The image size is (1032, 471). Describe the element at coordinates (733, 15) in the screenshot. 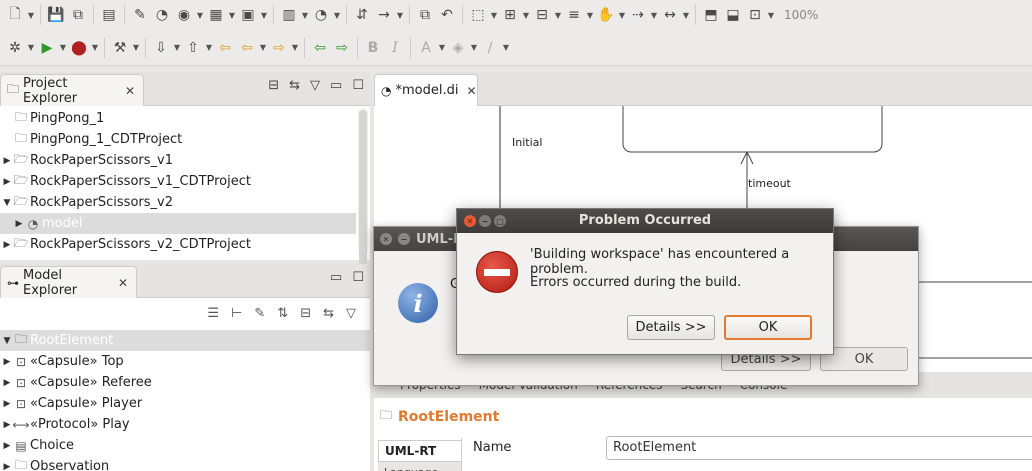

I see `zoom-fit-icon: ⬓` at that location.